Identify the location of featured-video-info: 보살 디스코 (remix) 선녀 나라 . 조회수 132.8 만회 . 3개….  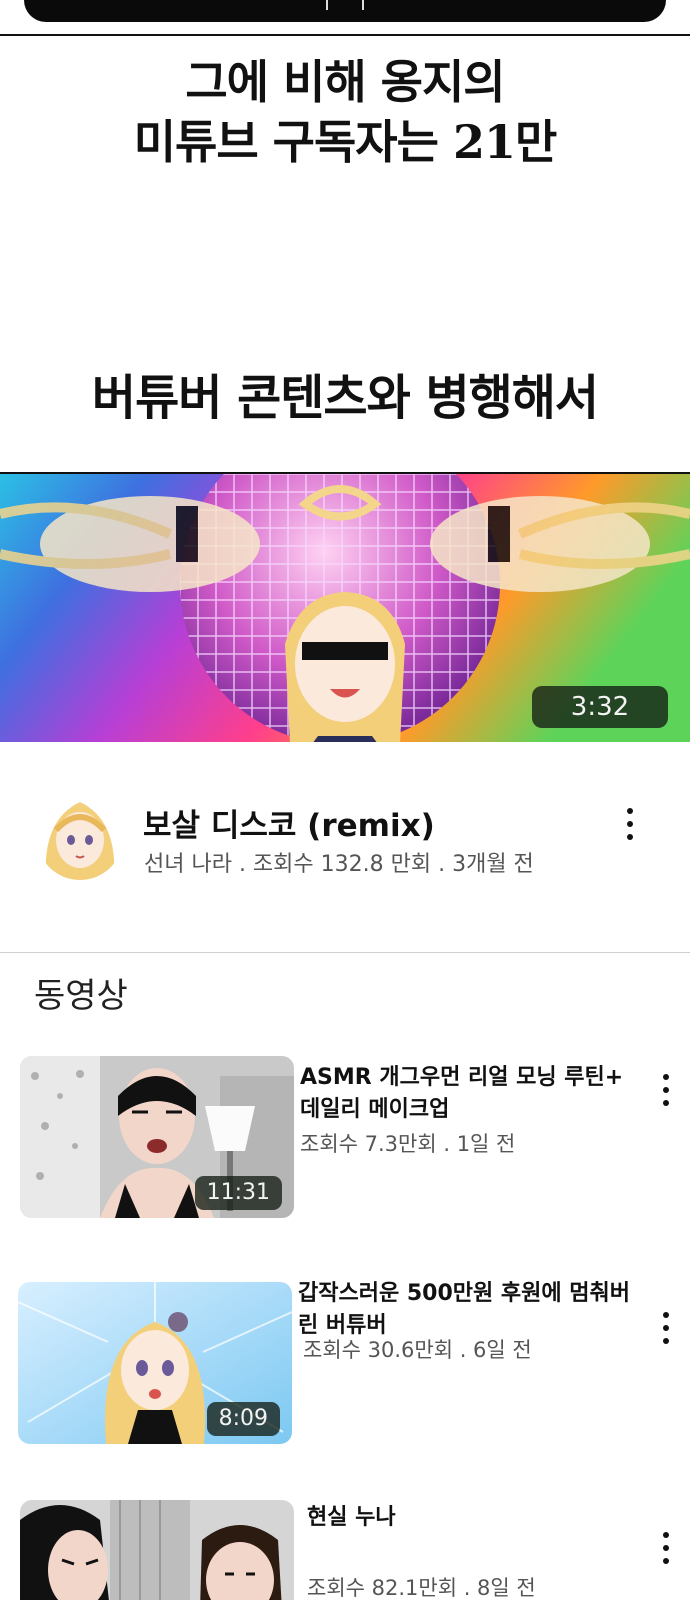
(345, 835).